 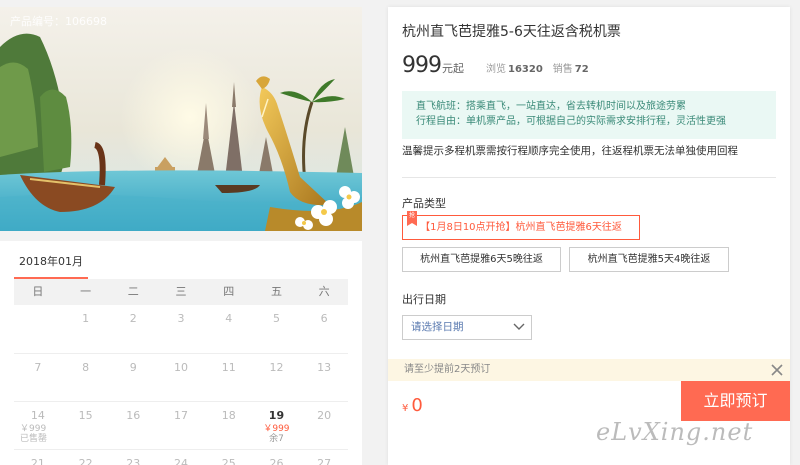 What do you see at coordinates (589, 370) in the screenshot?
I see `advance-booking-notice: 请至少提前2天预订` at bounding box center [589, 370].